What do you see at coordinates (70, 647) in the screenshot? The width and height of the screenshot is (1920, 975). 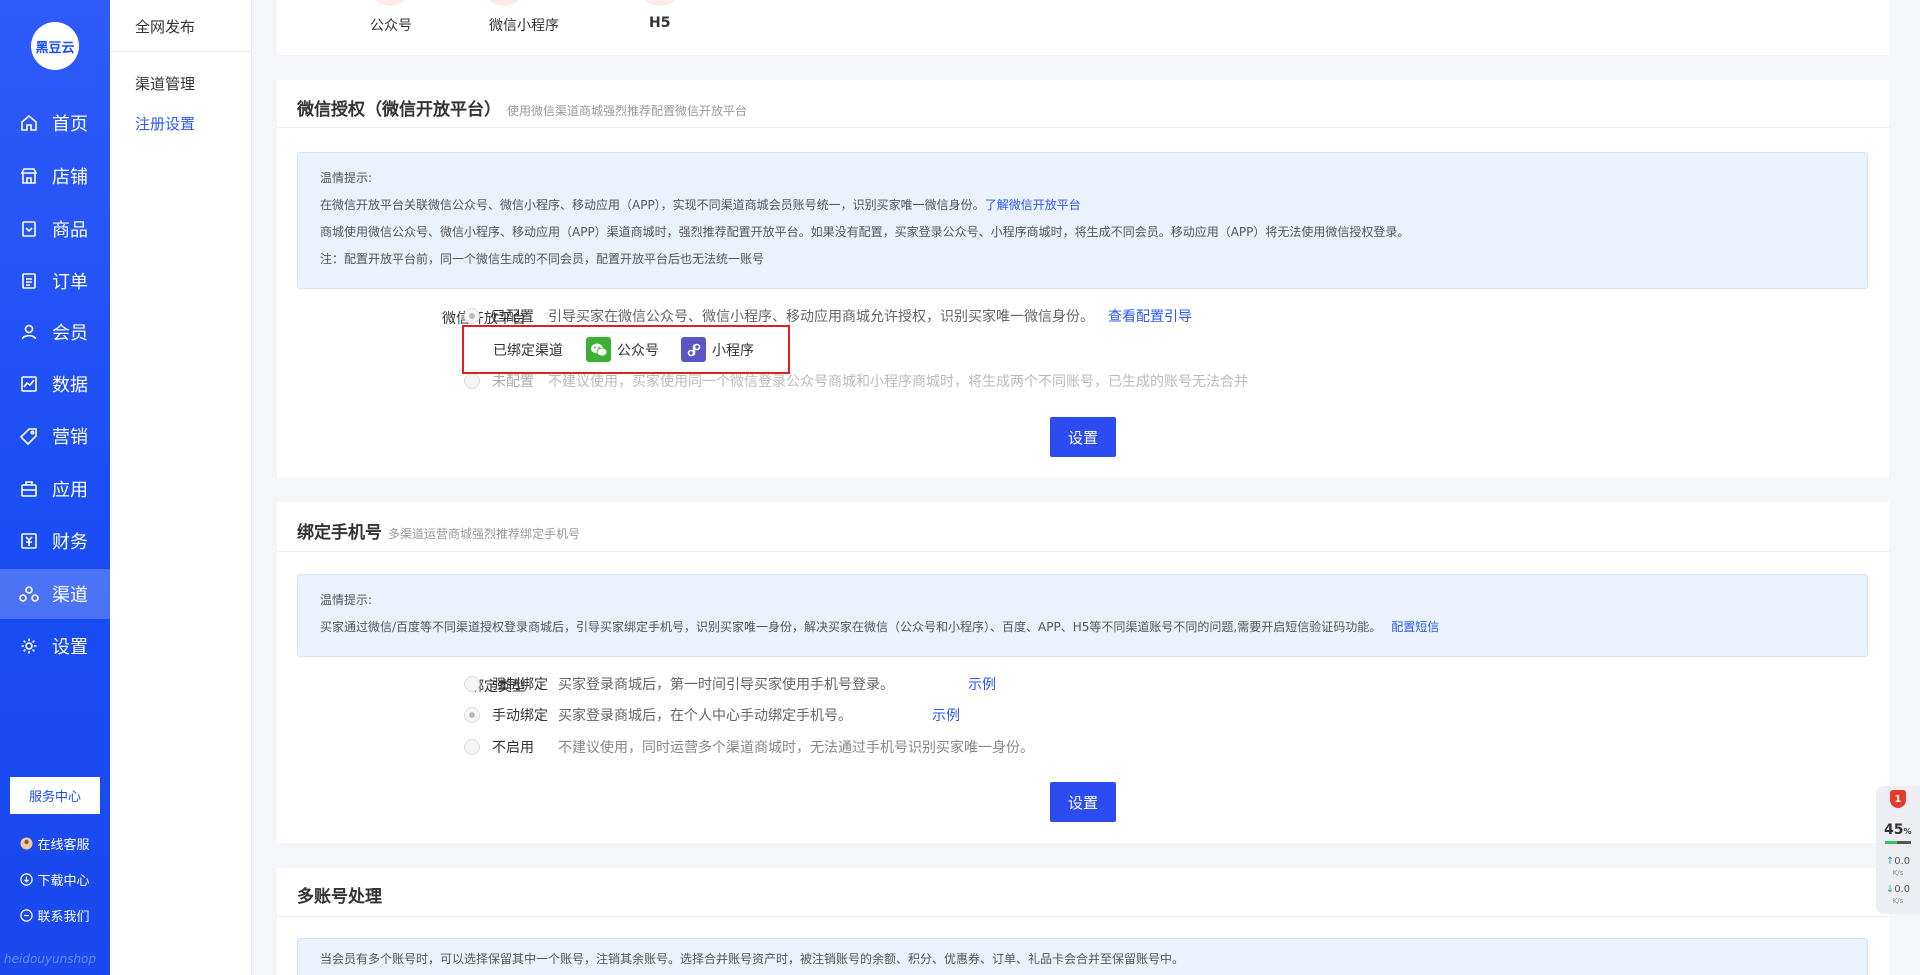 I see `nav-label: 设置` at bounding box center [70, 647].